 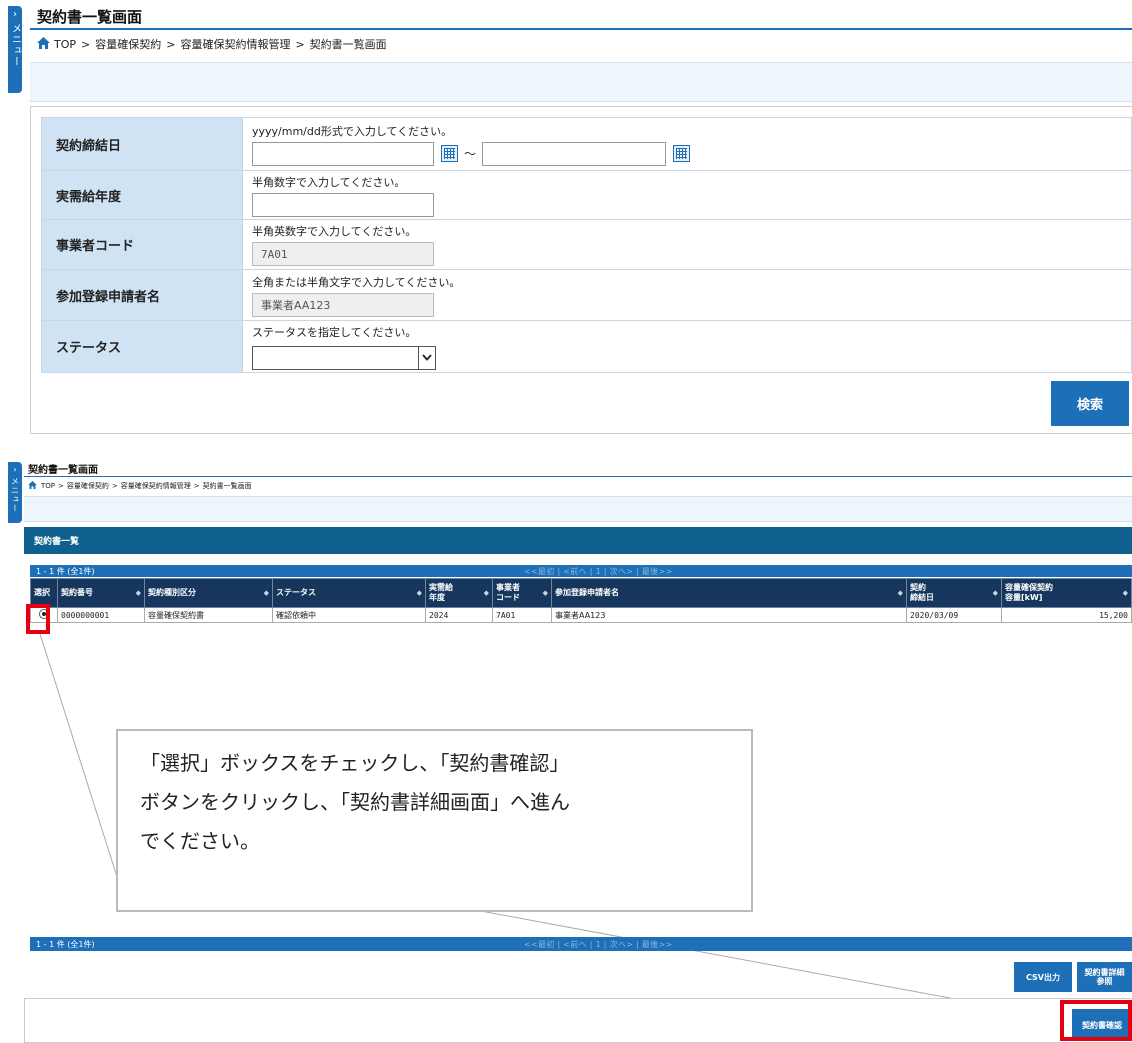 I want to click on pagination-nav: <<最初 | <前へ | 1 | 次へ> | 最後>>, so click(x=598, y=944).